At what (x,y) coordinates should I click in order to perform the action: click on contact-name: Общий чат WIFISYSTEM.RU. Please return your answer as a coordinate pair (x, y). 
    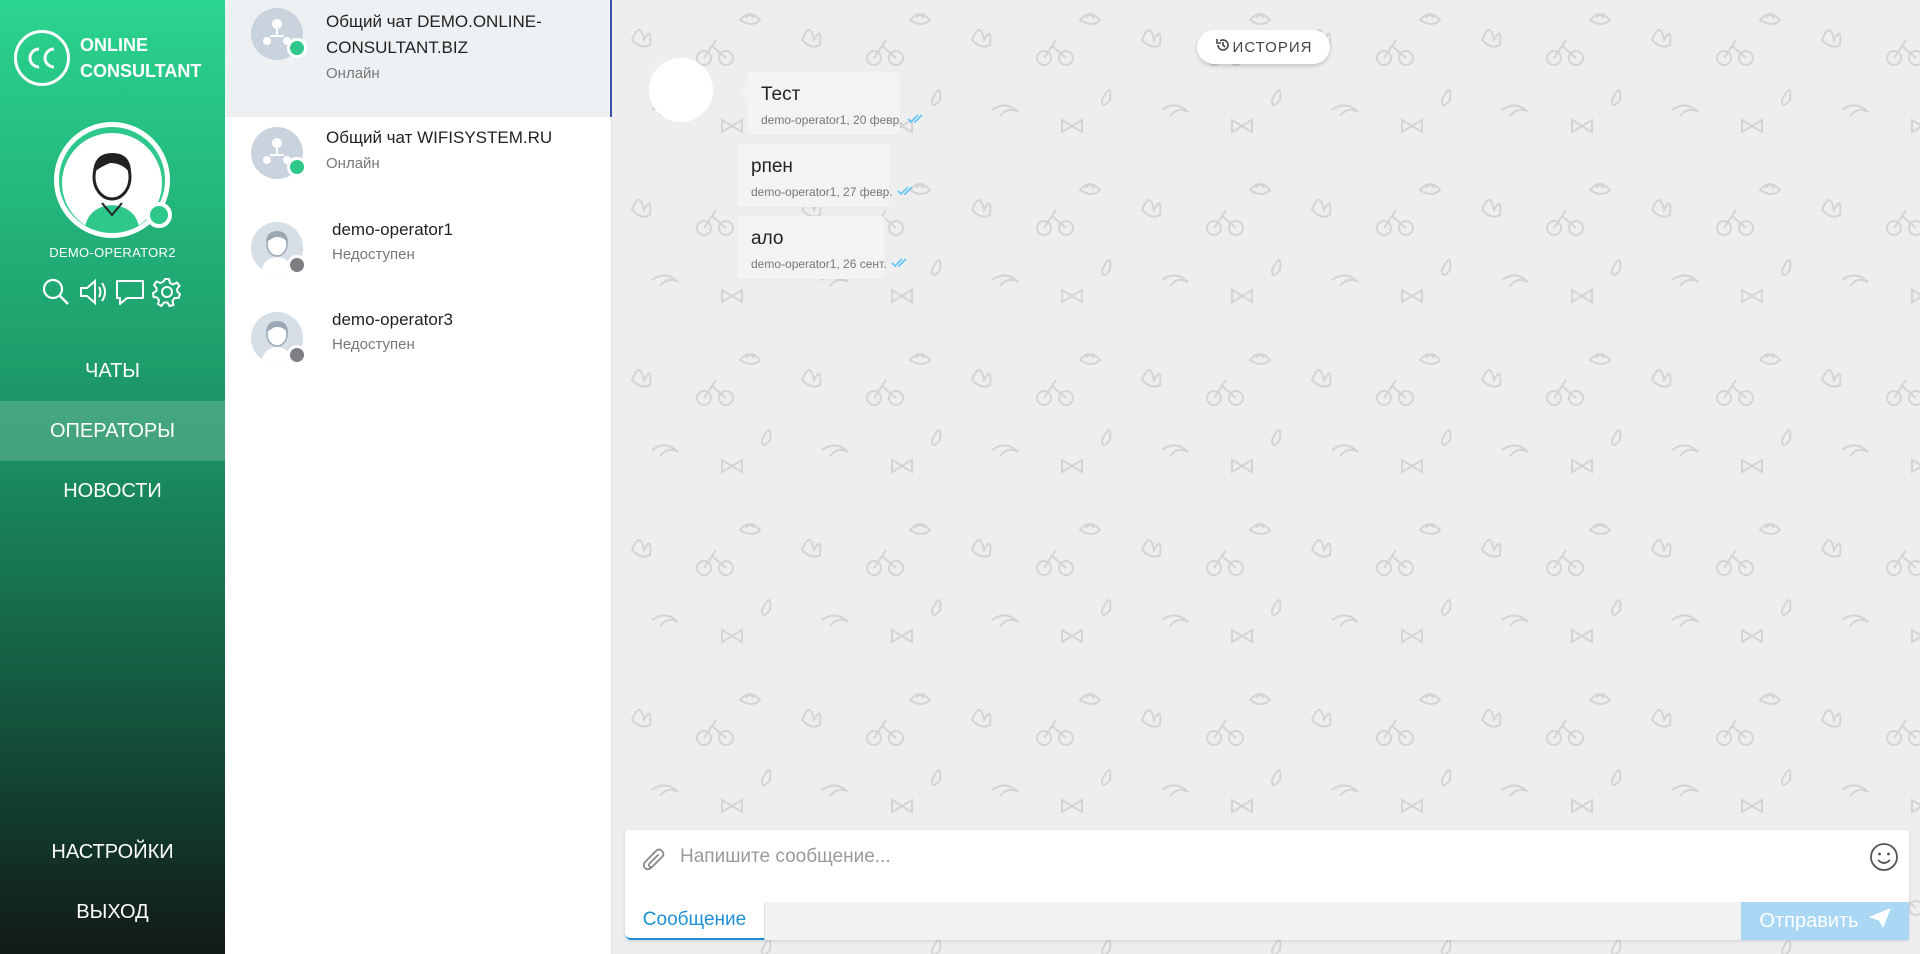
    Looking at the image, I should click on (439, 137).